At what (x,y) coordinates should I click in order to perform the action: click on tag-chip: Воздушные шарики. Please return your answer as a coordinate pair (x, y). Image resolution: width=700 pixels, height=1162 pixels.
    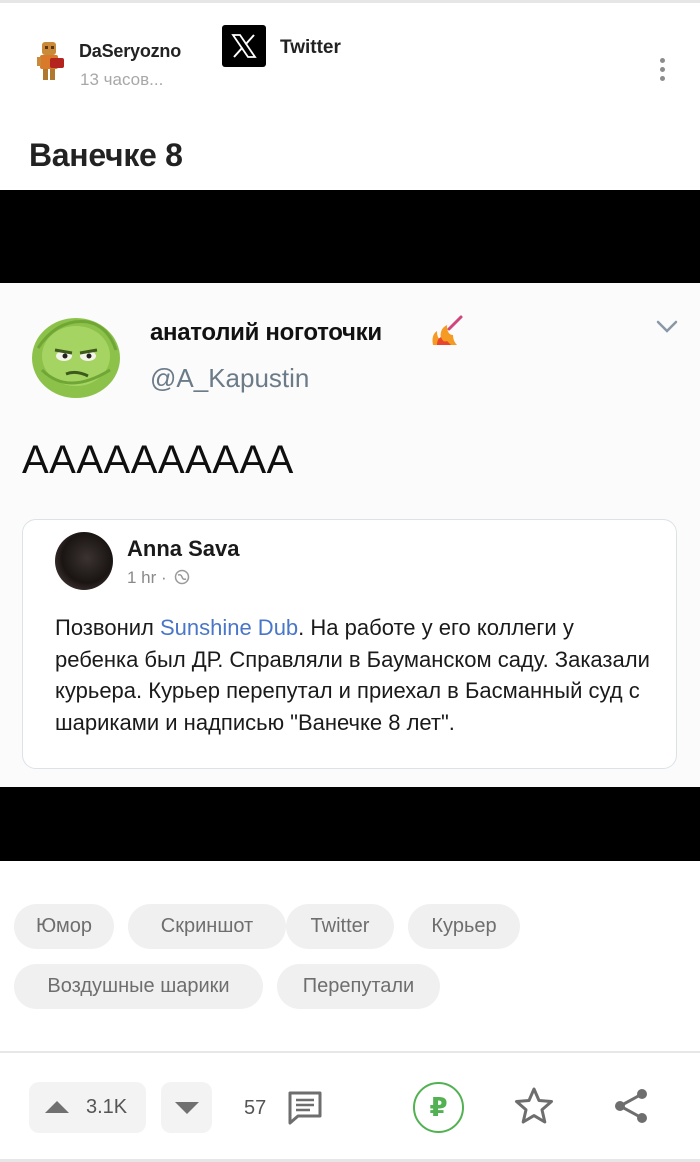
    Looking at the image, I should click on (138, 986).